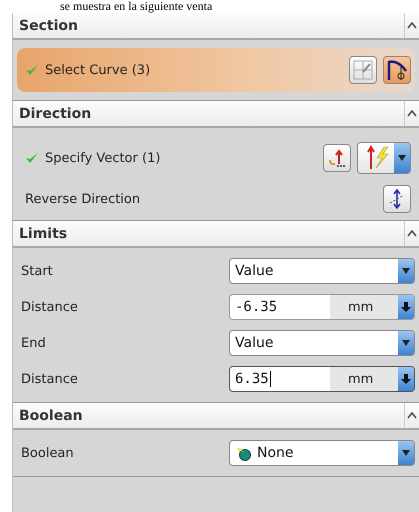 The height and width of the screenshot is (512, 419). I want to click on sketch-button, so click(363, 70).